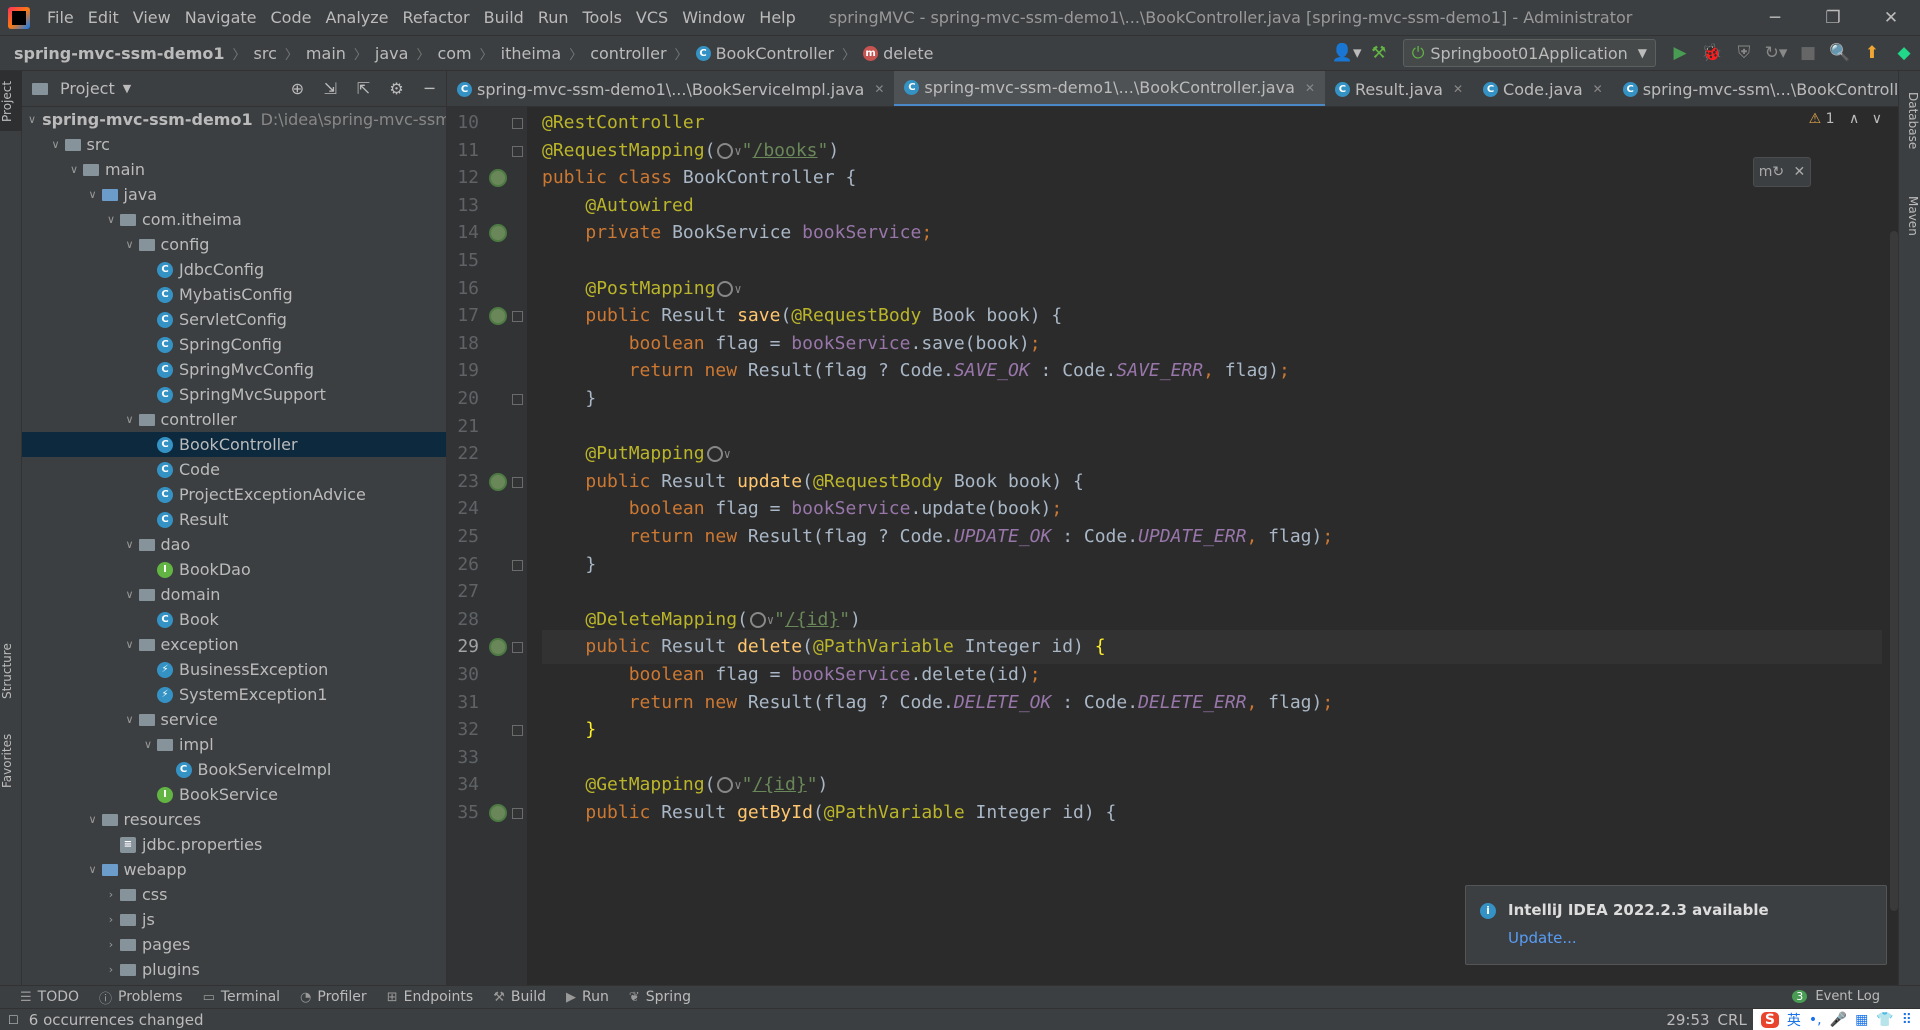  I want to click on tree-item: › plugins, so click(234, 969).